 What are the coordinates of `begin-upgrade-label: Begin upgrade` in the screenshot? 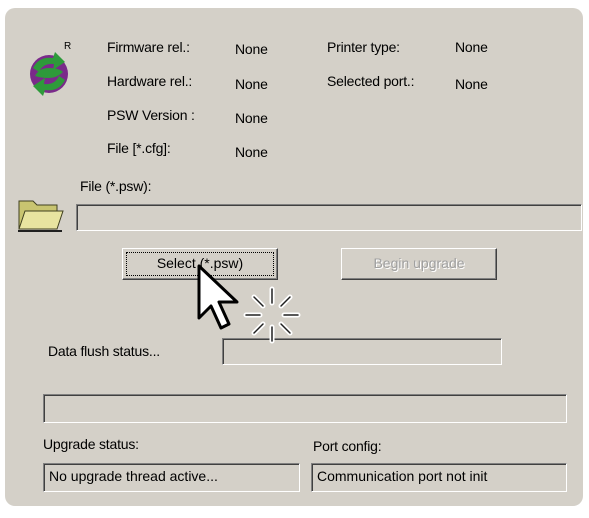 It's located at (419, 263).